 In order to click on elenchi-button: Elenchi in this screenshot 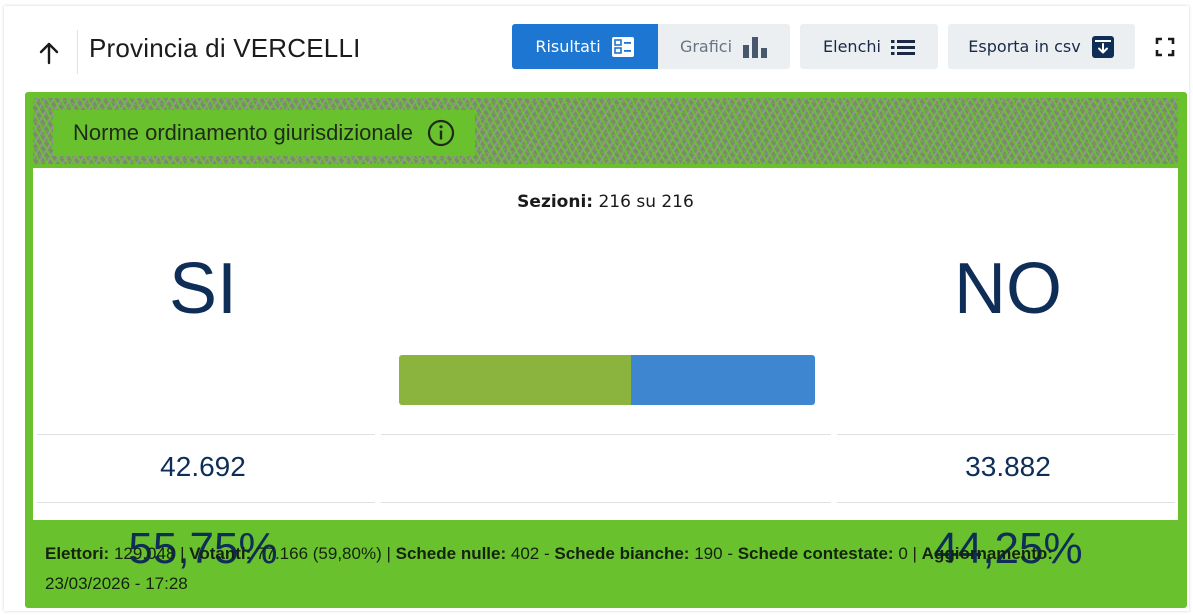, I will do `click(869, 46)`.